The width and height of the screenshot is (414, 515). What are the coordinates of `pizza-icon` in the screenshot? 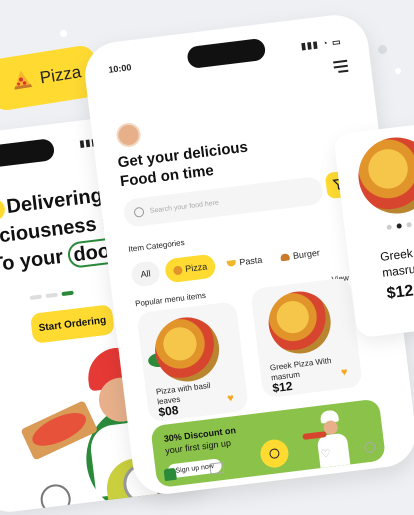 It's located at (177, 269).